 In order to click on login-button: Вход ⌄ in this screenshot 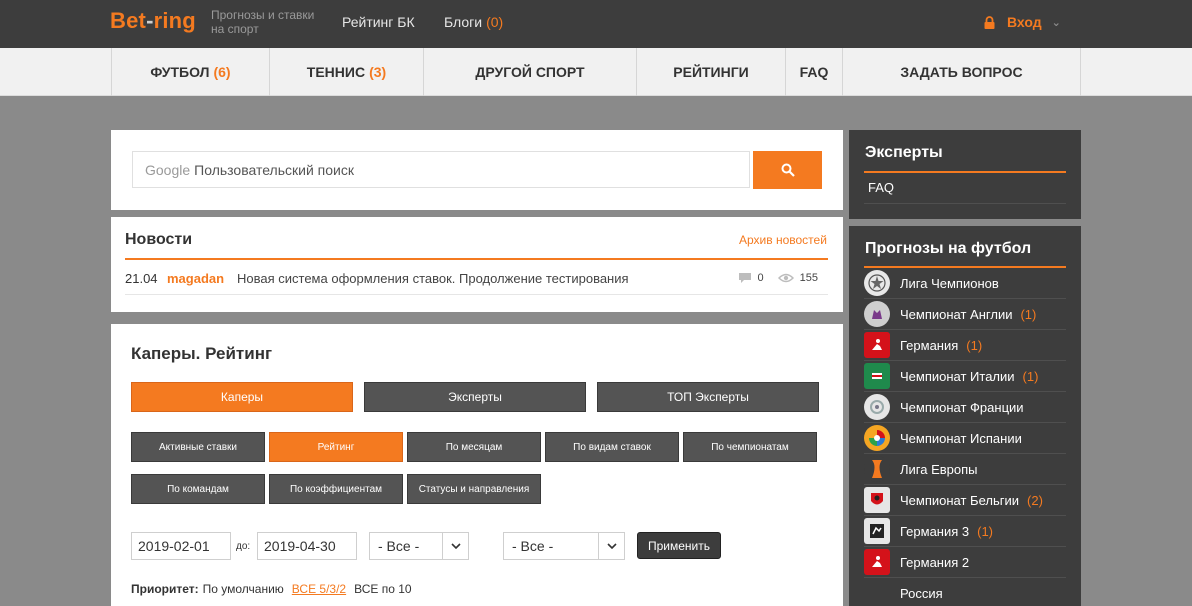, I will do `click(1022, 22)`.